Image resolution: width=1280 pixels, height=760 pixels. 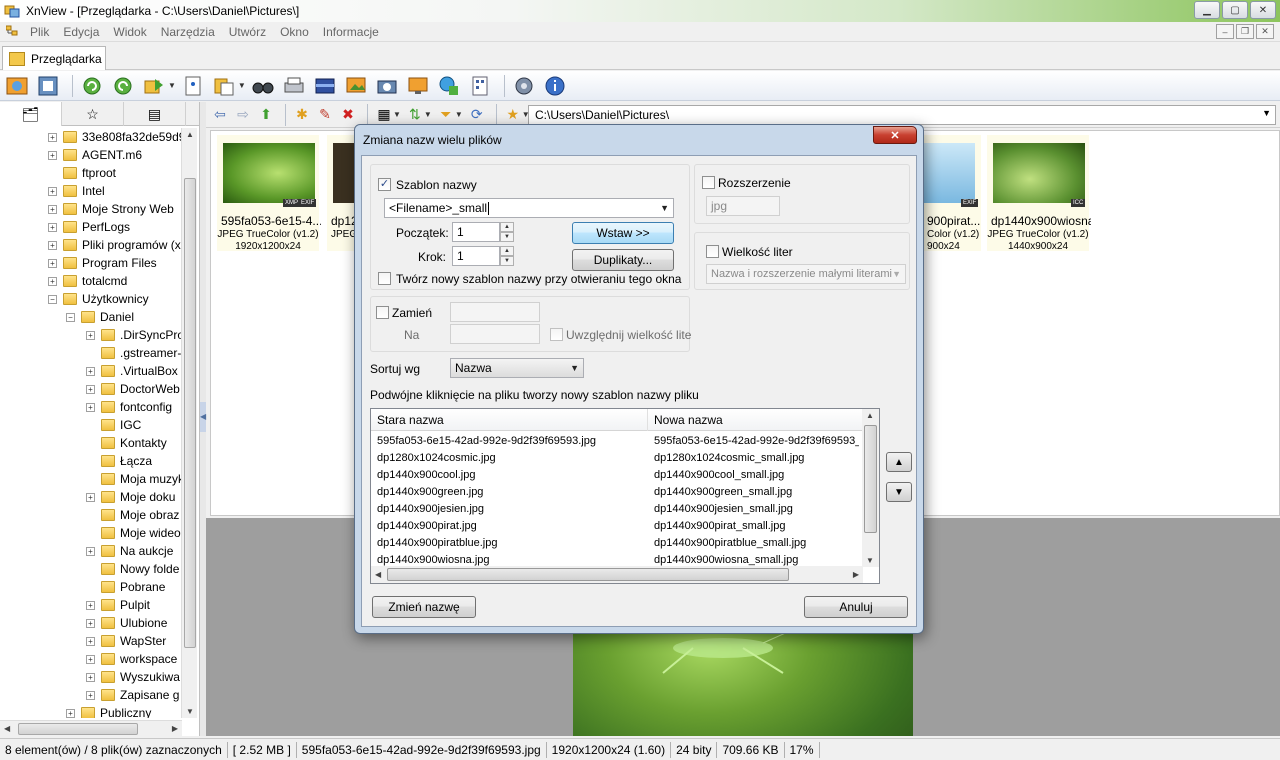 What do you see at coordinates (54, 58) in the screenshot?
I see `tab-przegladarka: Przeglądarka` at bounding box center [54, 58].